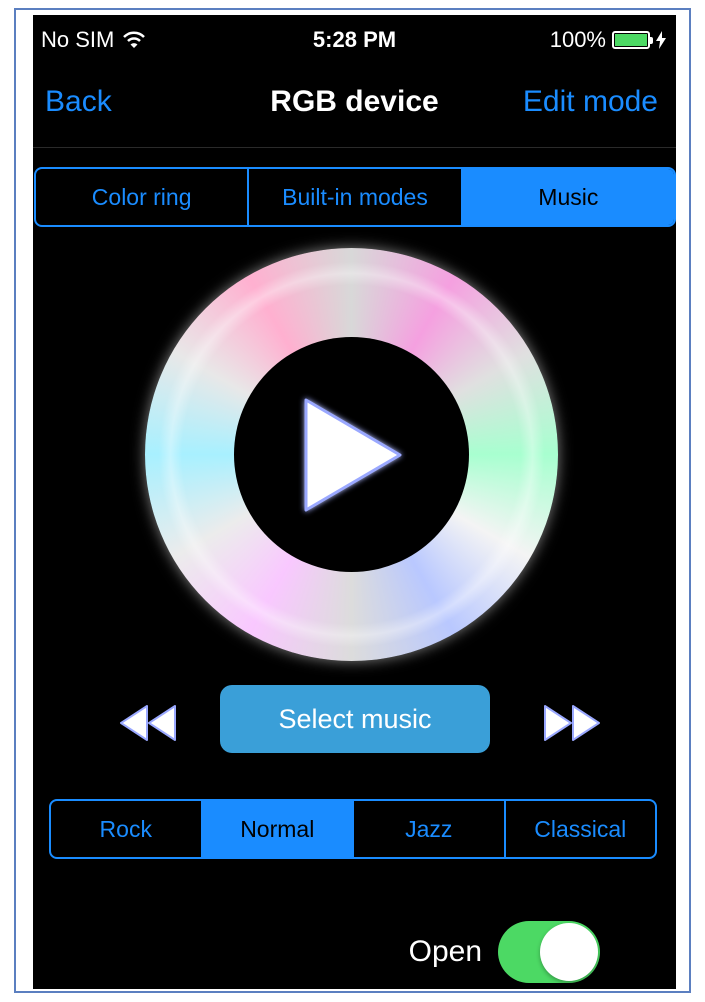 This screenshot has width=705, height=1002. I want to click on playback-controls: Select music, so click(354, 725).